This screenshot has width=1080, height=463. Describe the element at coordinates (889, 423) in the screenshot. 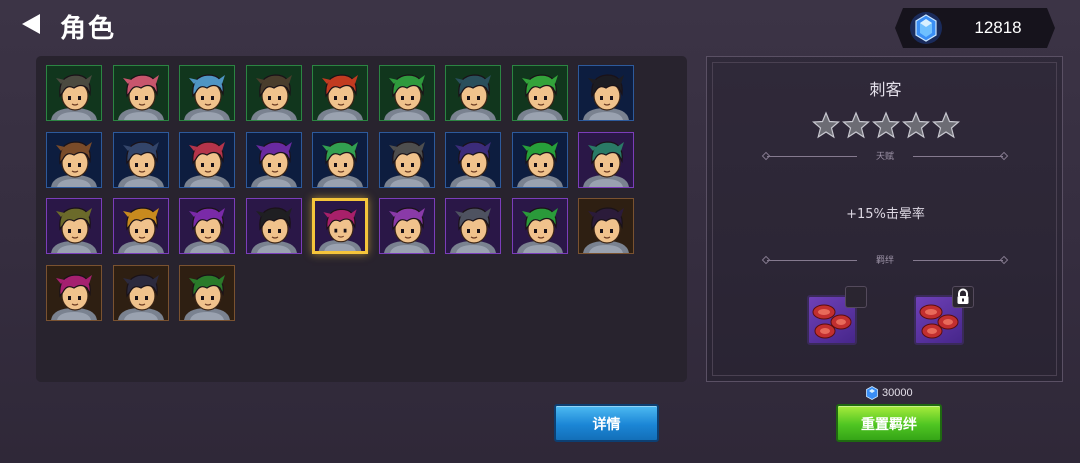

I see `reset-bond-button: 重置羁绊` at that location.